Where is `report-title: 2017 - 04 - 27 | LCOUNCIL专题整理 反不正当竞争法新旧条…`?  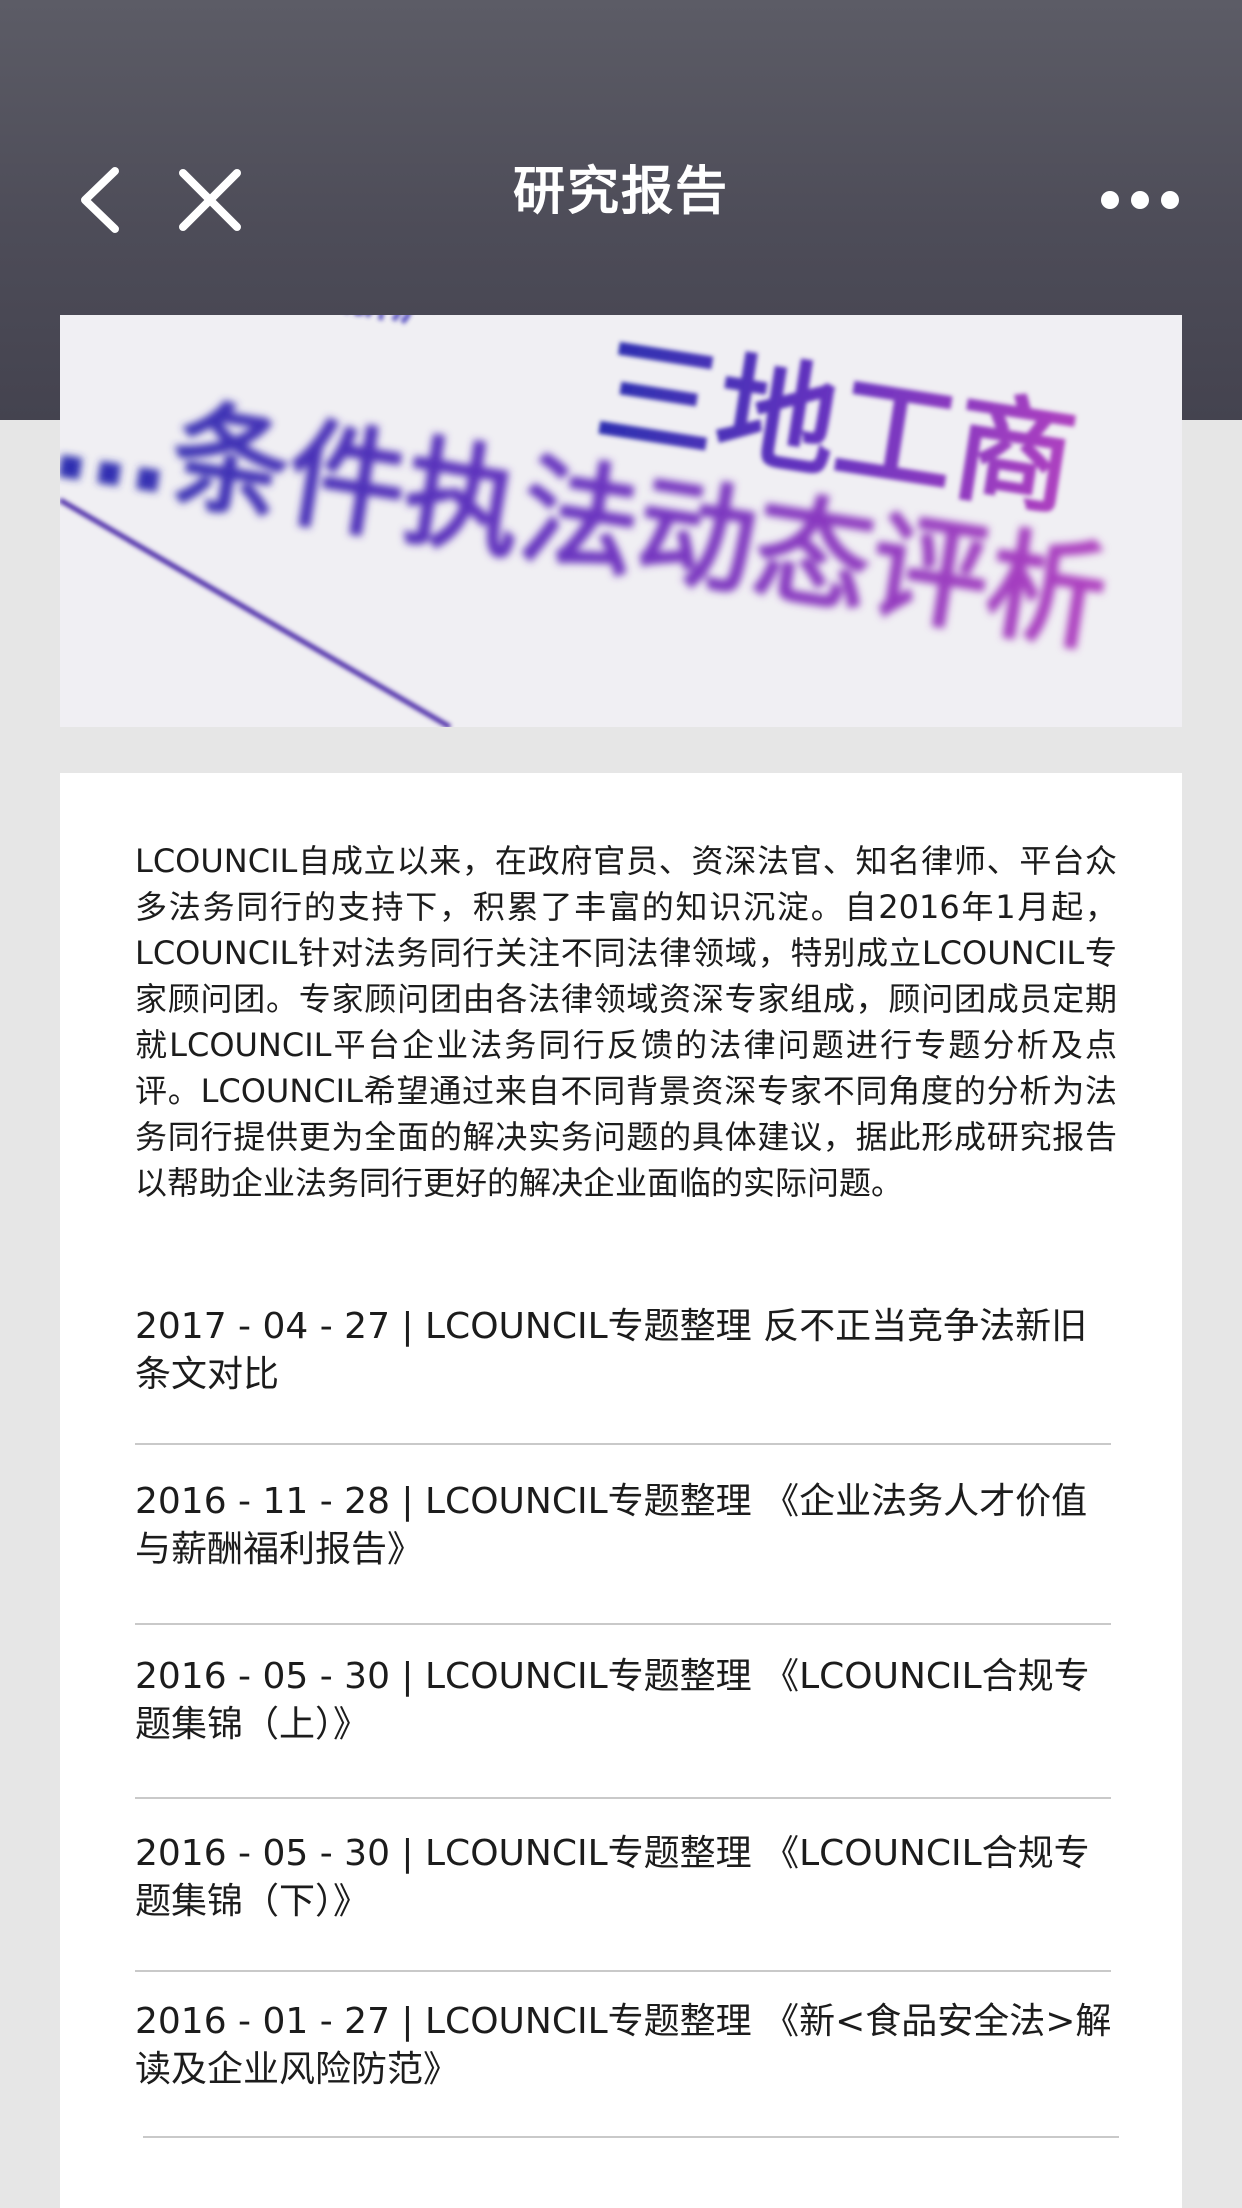 report-title: 2017 - 04 - 27 | LCOUNCIL专题整理 反不正当竞争法新旧条… is located at coordinates (626, 1351).